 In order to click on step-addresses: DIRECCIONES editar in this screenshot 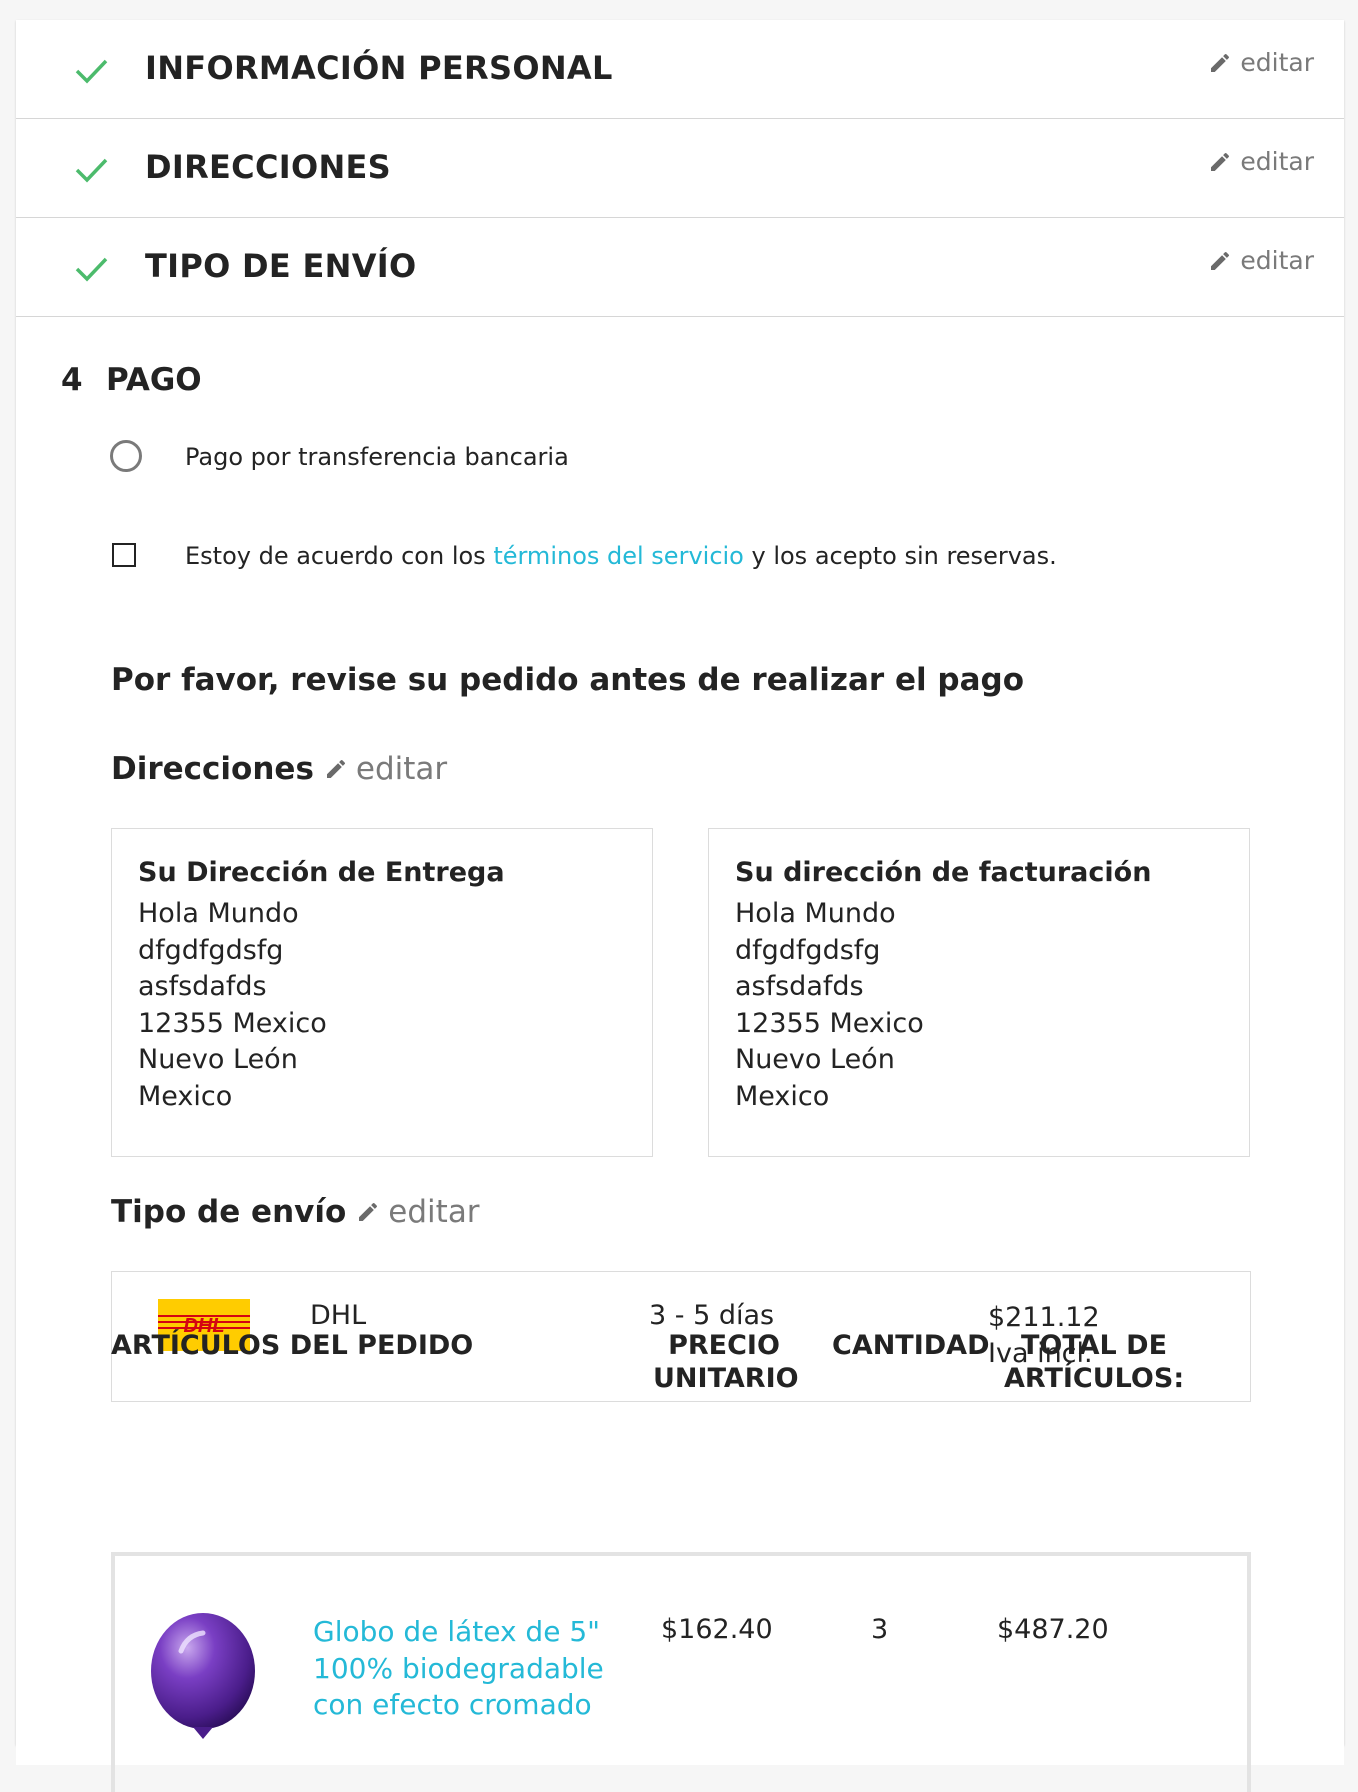, I will do `click(680, 168)`.